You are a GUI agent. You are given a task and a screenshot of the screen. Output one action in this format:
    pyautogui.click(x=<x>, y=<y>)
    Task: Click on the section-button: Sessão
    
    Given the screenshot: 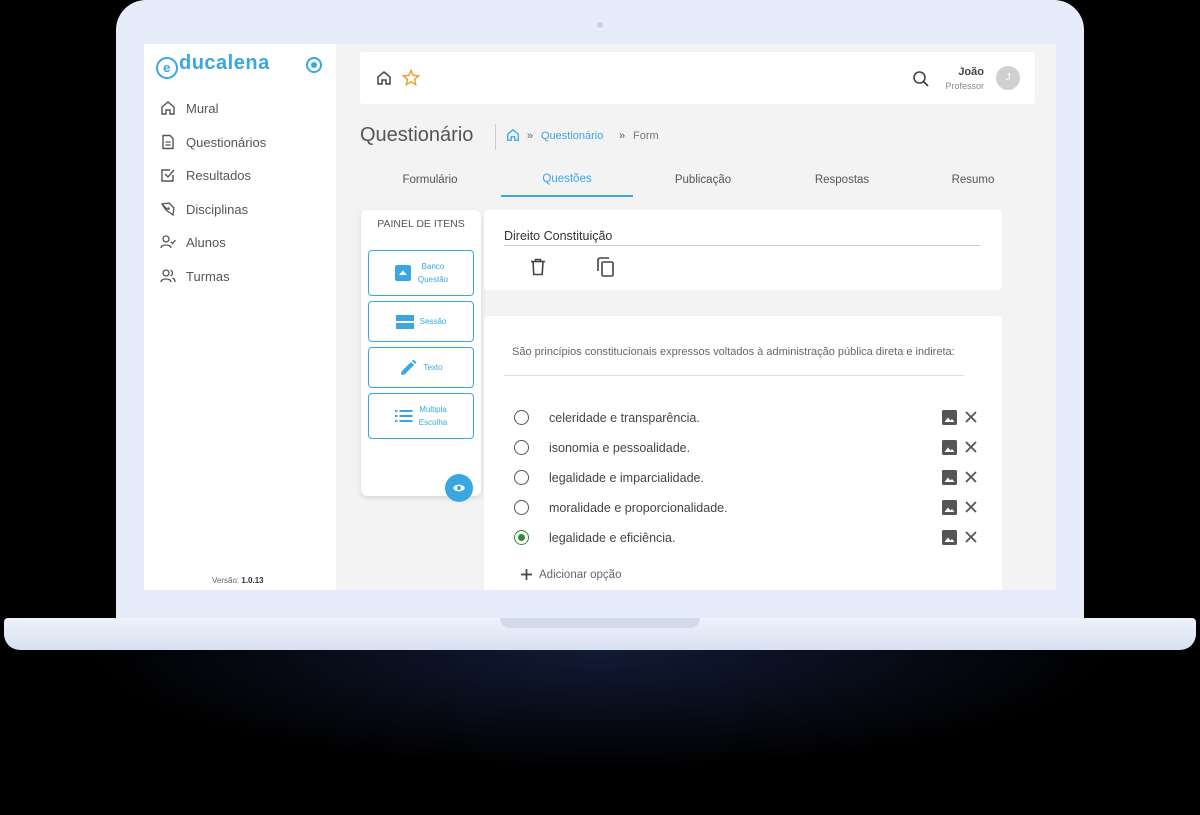 What is the action you would take?
    pyautogui.click(x=421, y=321)
    